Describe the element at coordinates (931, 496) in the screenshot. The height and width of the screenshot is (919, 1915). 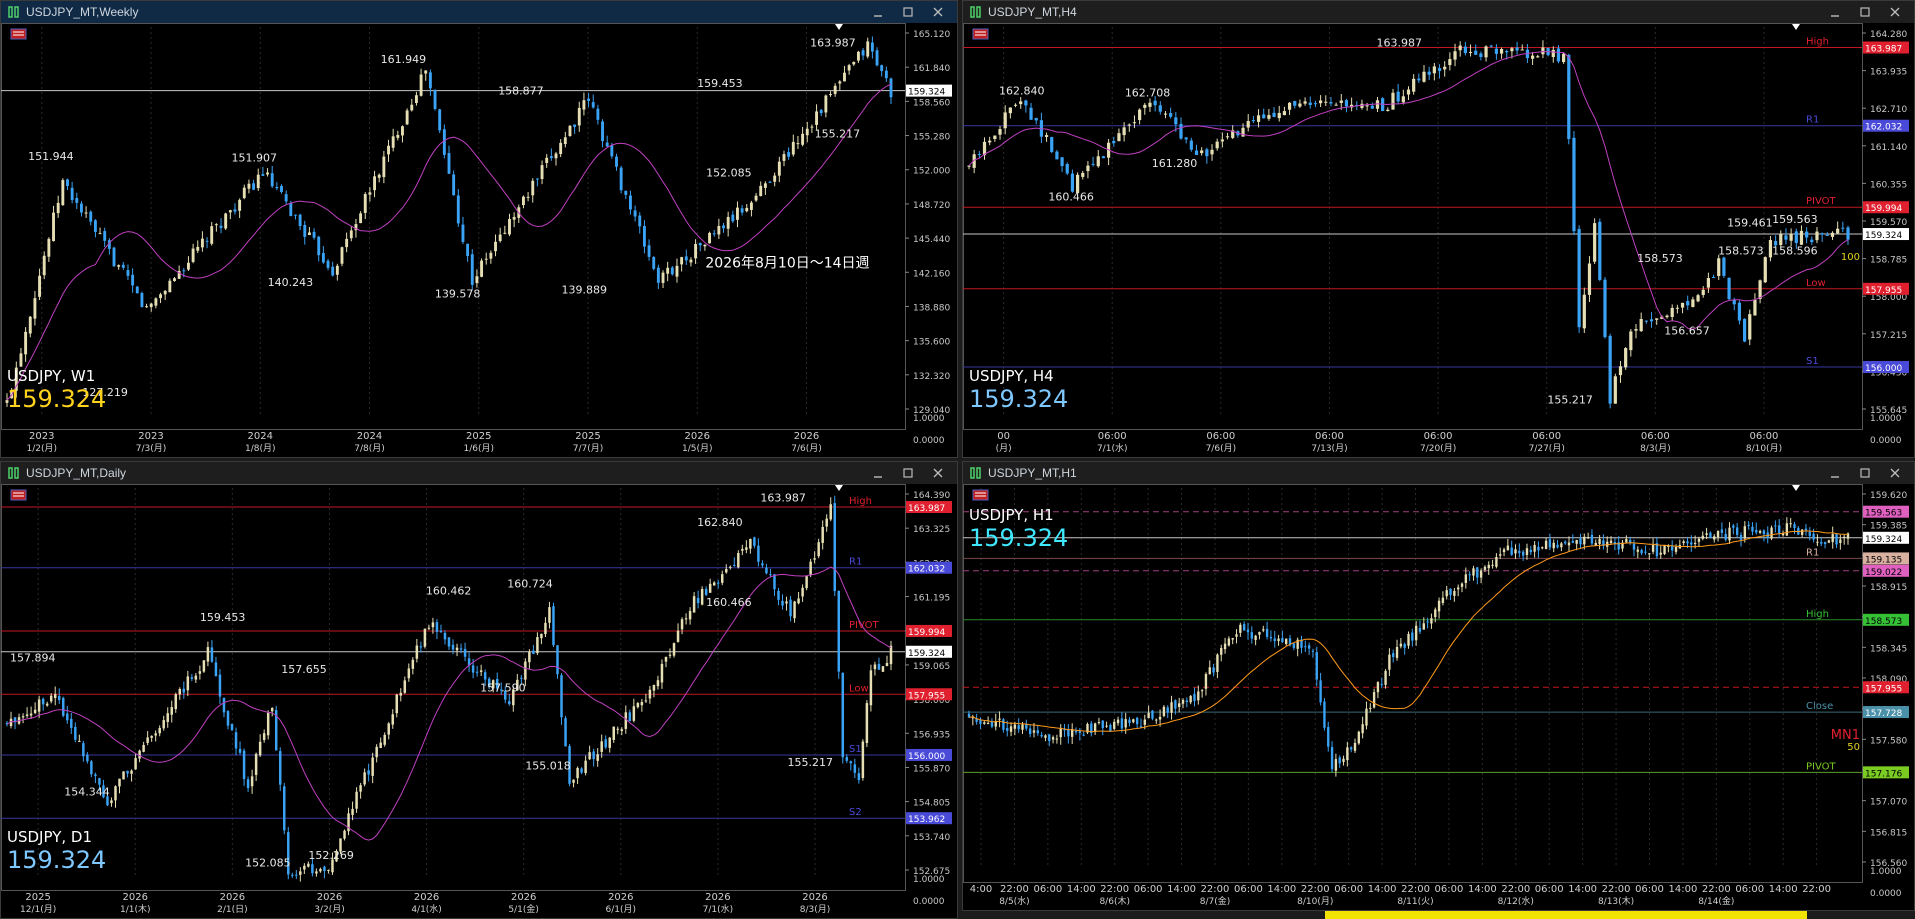
I see `price-axis-label: 164.390` at that location.